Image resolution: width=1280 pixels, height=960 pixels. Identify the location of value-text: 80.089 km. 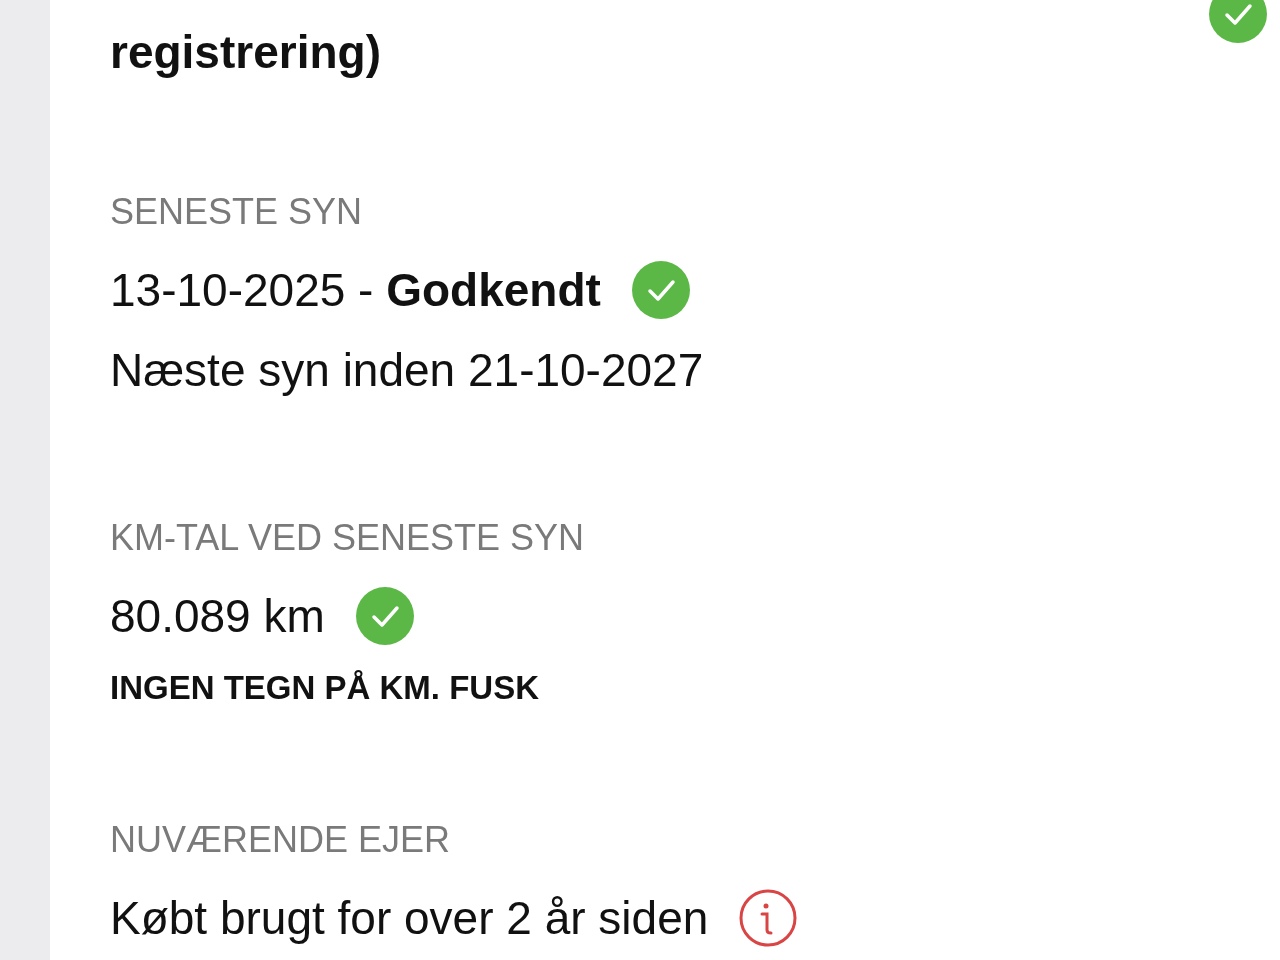
(217, 616).